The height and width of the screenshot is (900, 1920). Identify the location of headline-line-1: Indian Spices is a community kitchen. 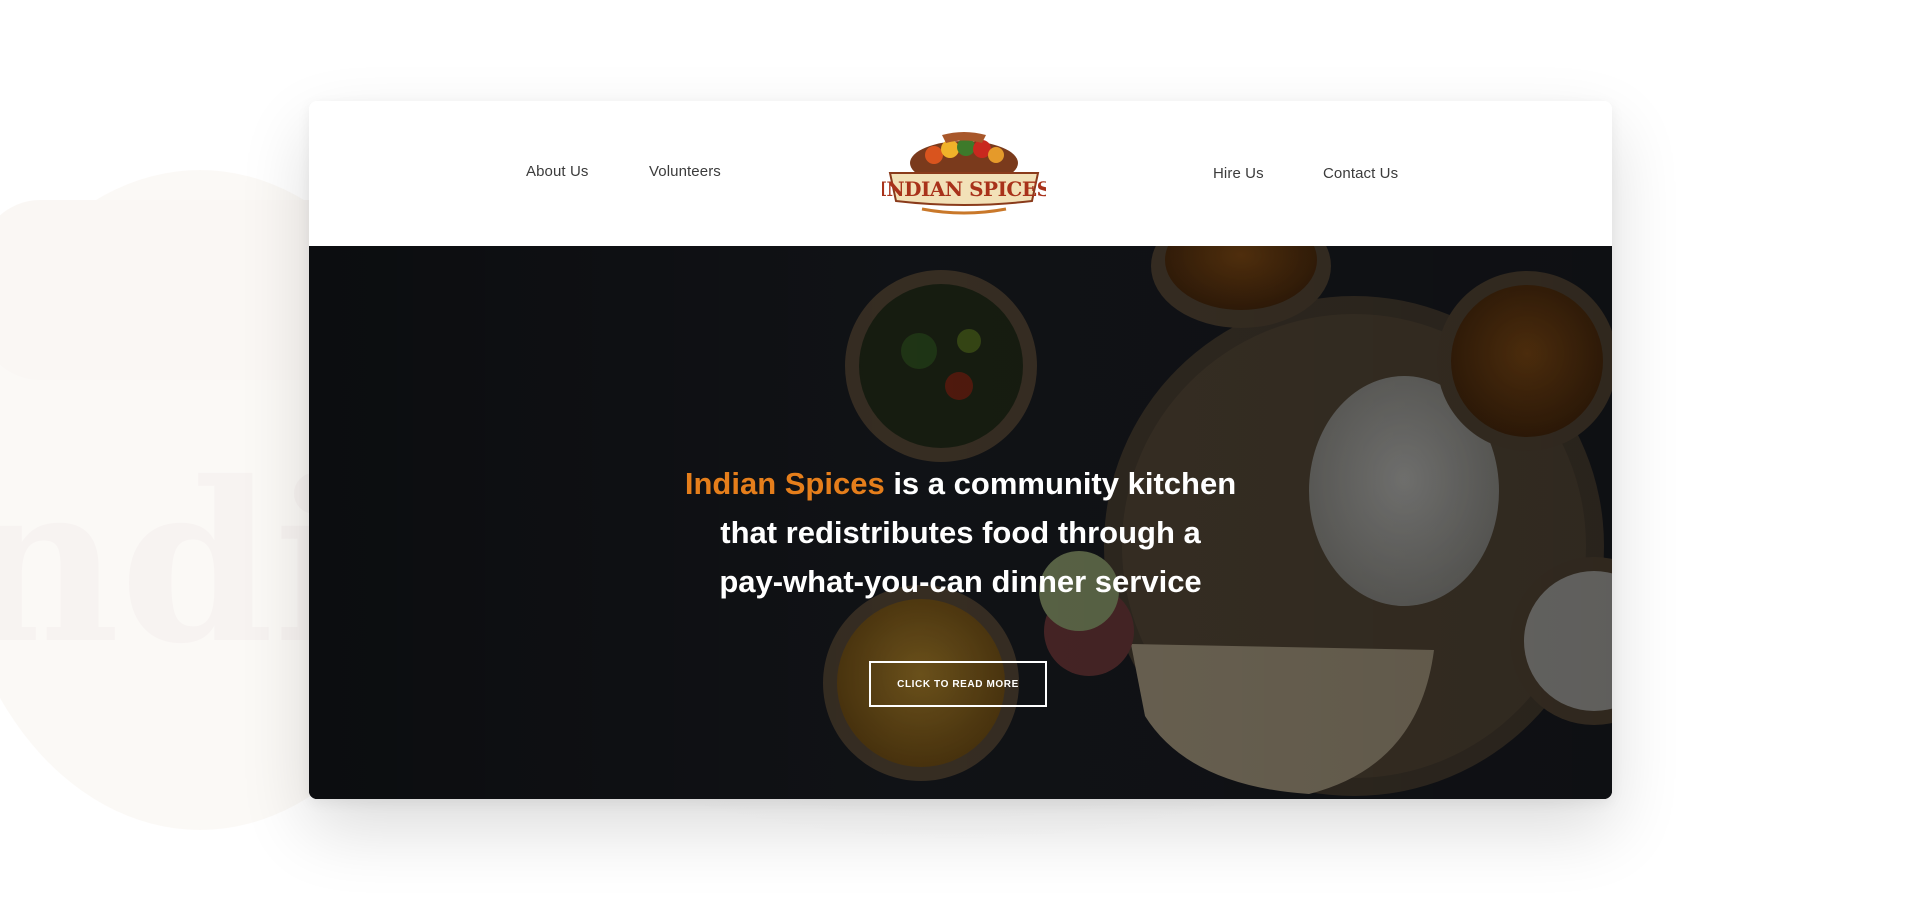
(960, 483).